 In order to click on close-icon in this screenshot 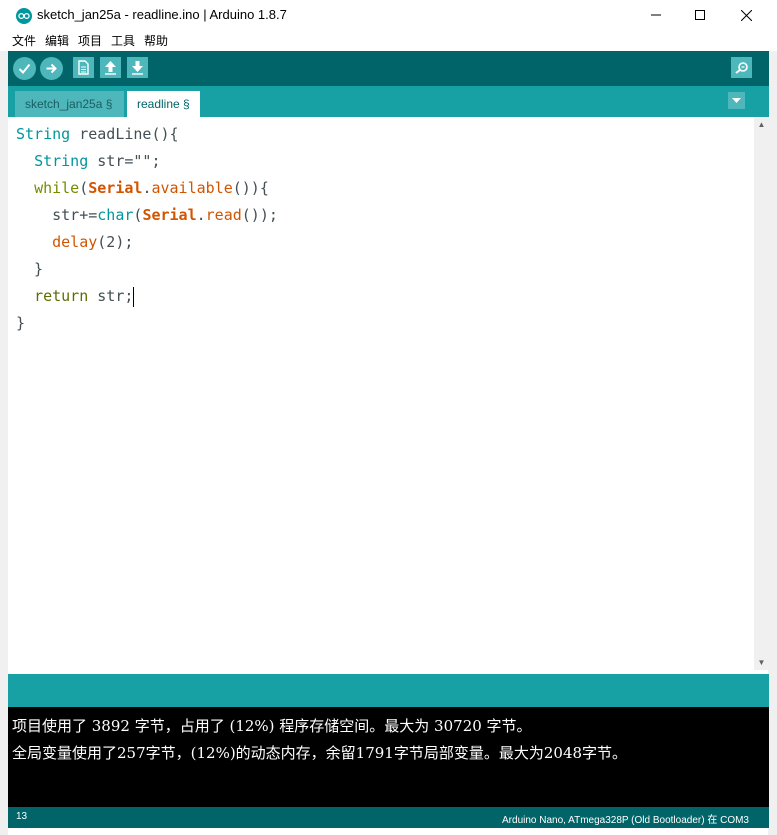, I will do `click(746, 15)`.